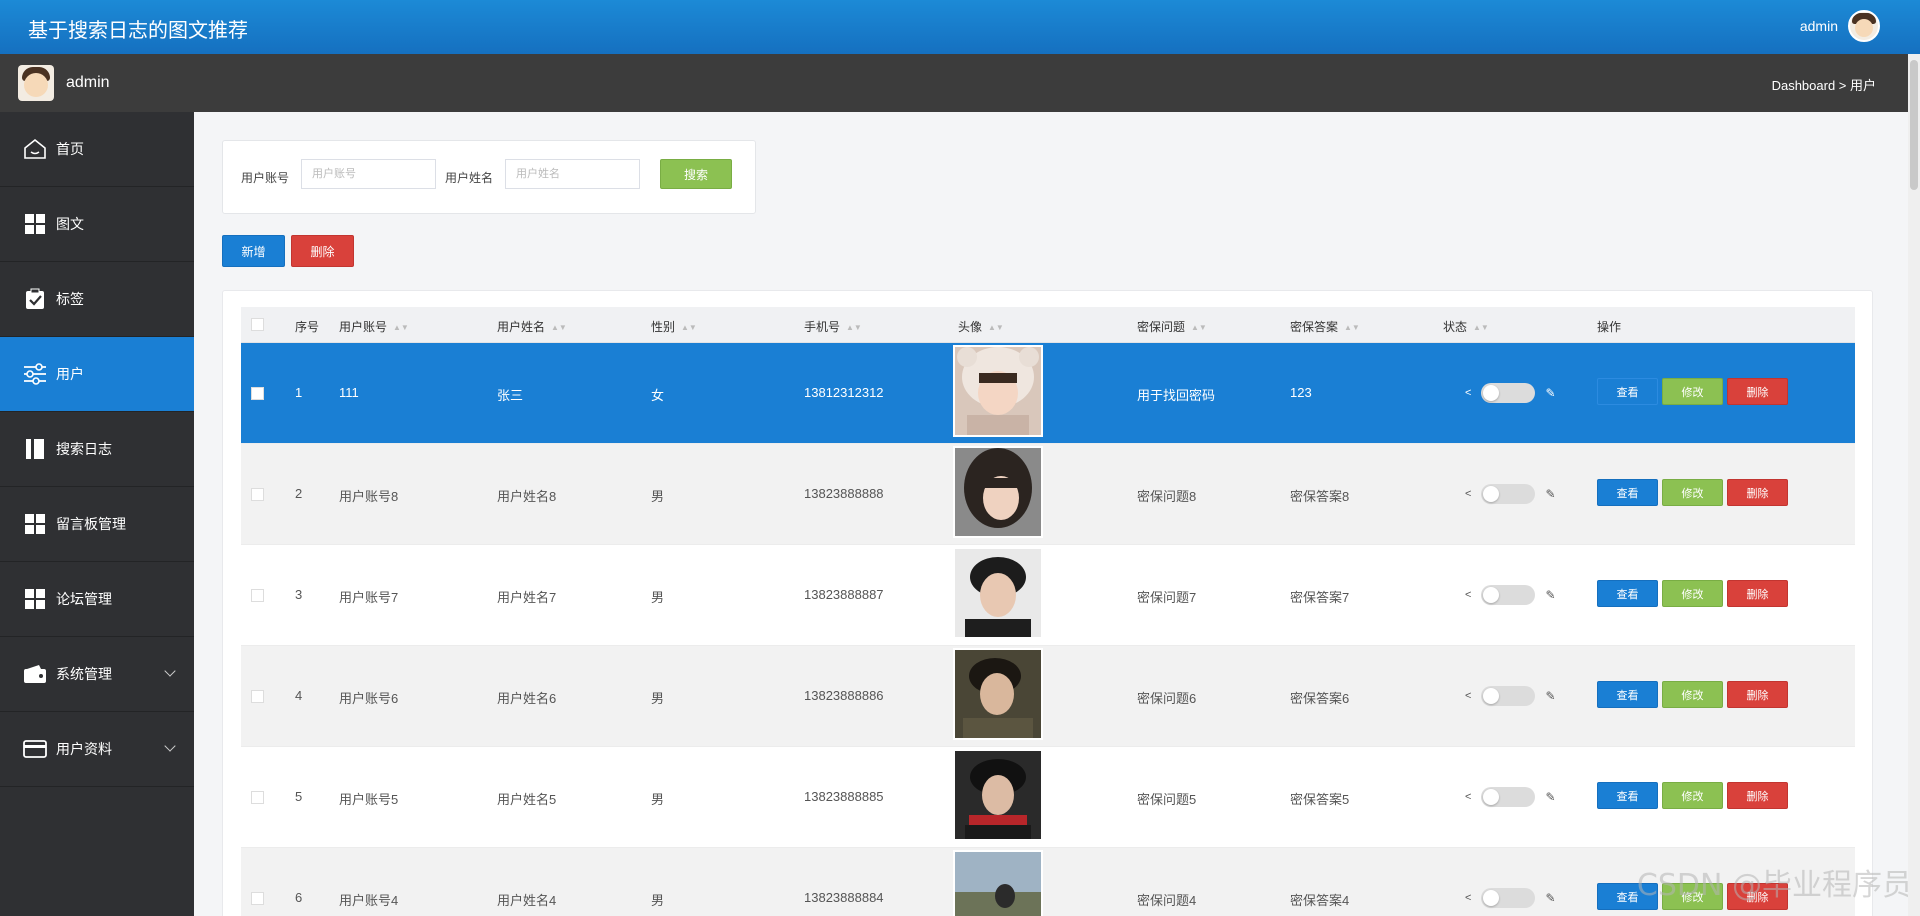  I want to click on search-form: 用户账号 用户账号 用户姓名 用户姓名 搜索, so click(489, 177).